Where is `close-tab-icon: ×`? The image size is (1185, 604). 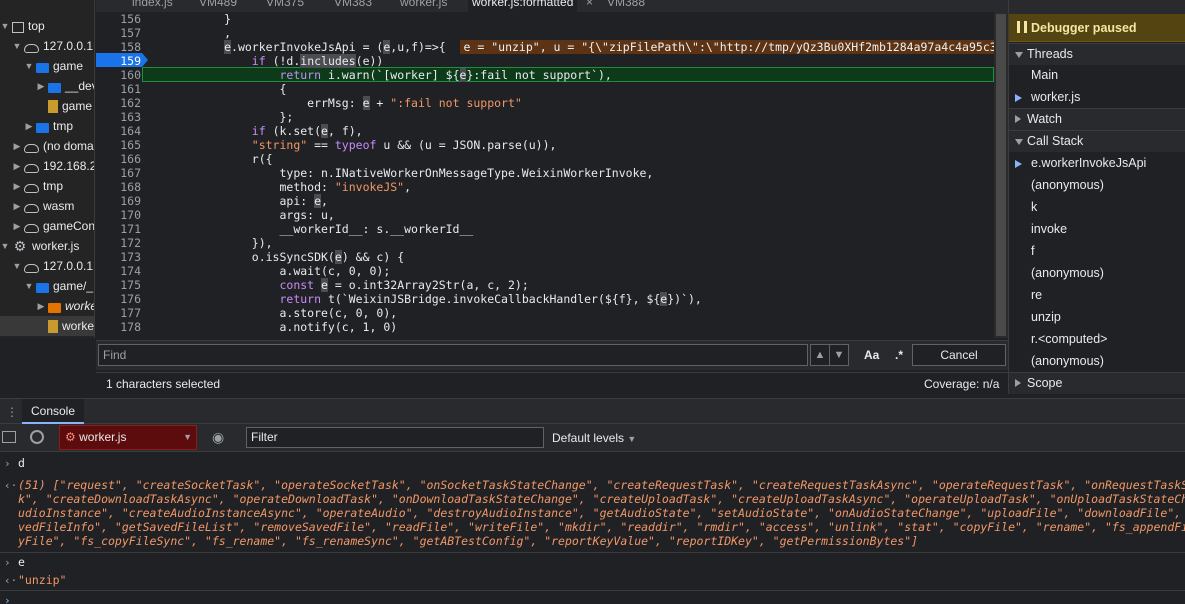 close-tab-icon: × is located at coordinates (589, 6).